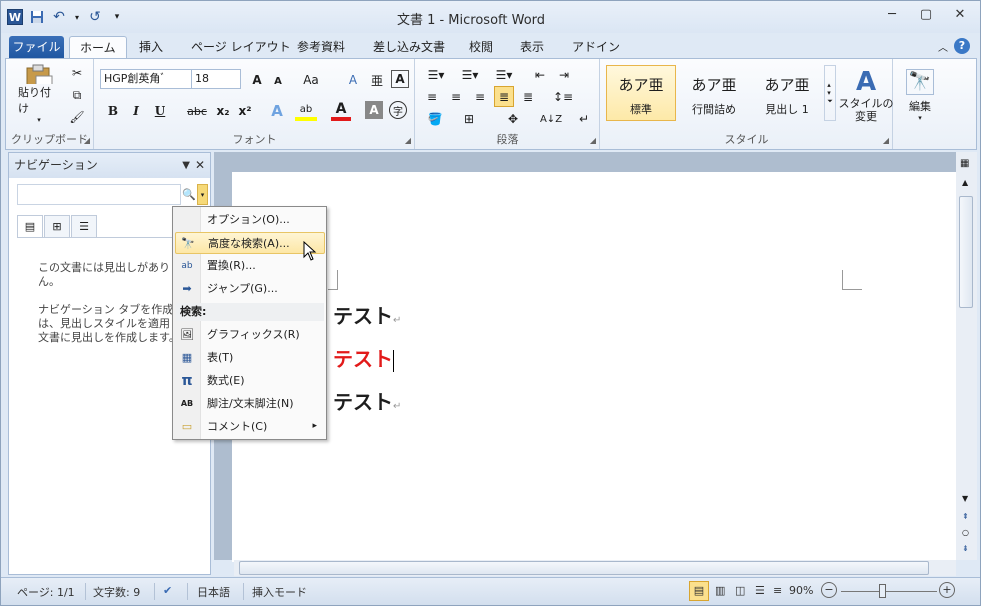 The height and width of the screenshot is (606, 981). I want to click on enclose-characters-button: 字, so click(398, 110).